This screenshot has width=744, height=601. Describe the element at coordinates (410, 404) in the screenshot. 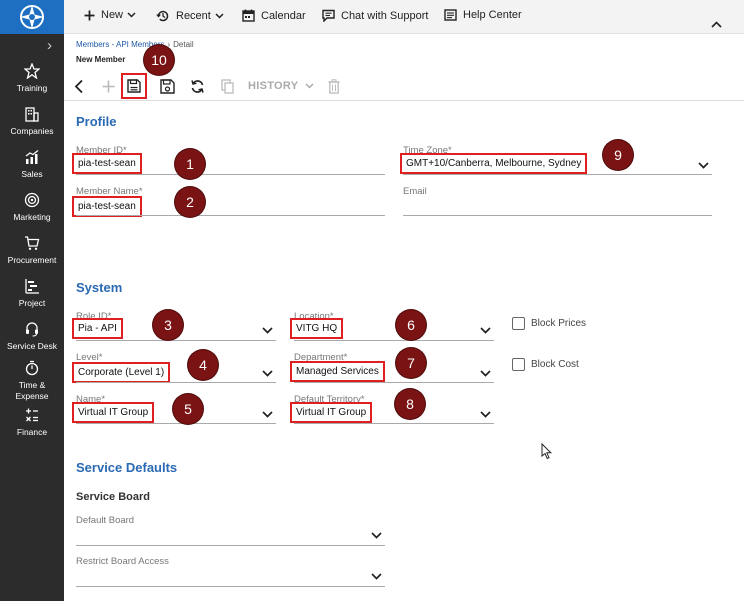

I see `annotation-badge-8: 8` at that location.